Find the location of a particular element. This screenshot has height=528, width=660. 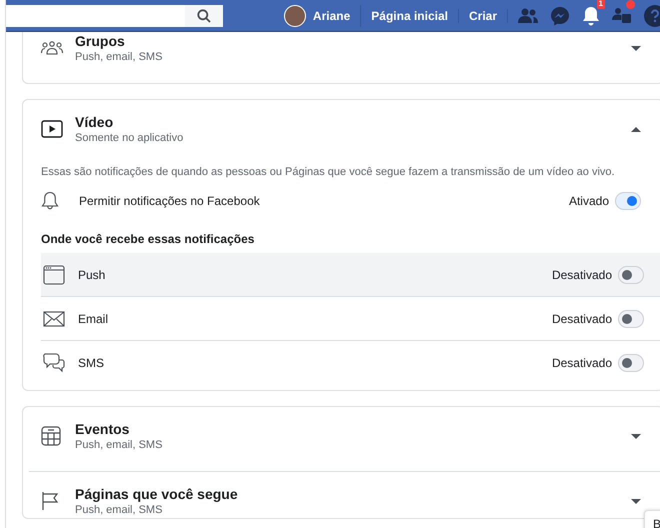

section-title: Vídeo is located at coordinates (353, 122).